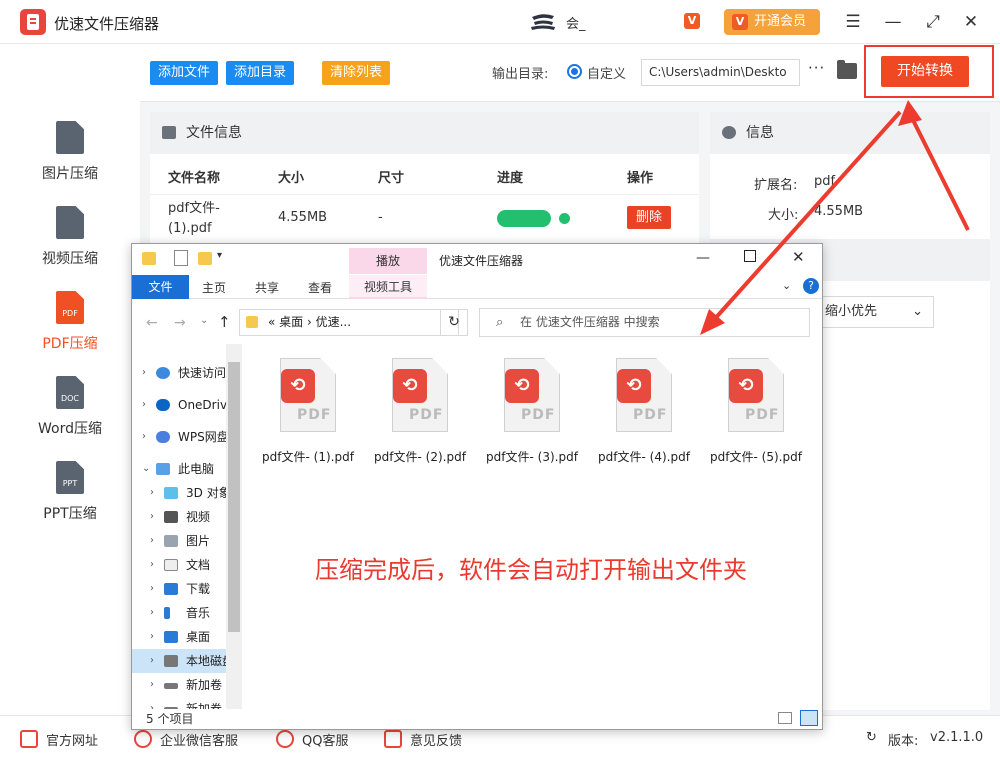 This screenshot has height=760, width=1000. I want to click on user-avatar-icon, so click(543, 22).